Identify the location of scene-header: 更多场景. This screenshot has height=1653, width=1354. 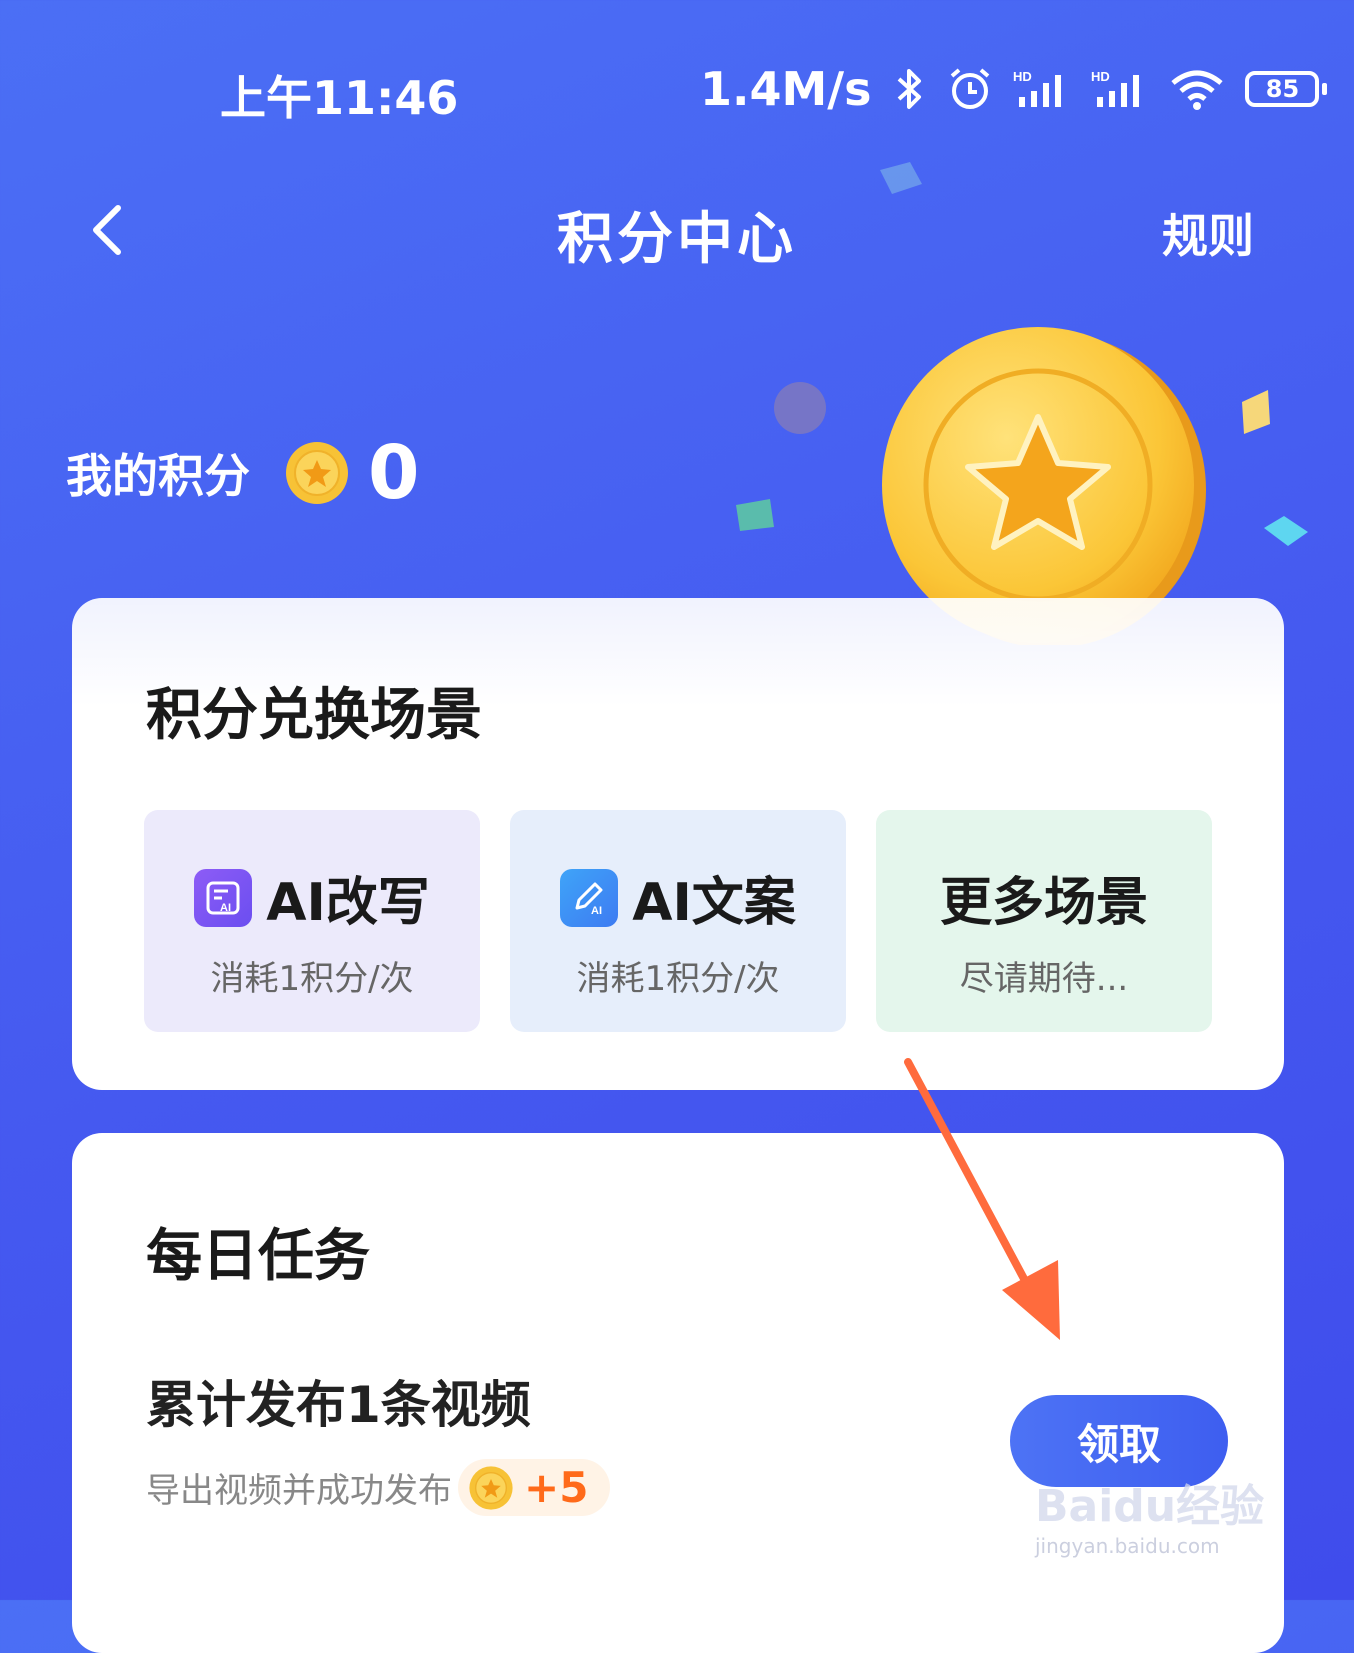
(1044, 897).